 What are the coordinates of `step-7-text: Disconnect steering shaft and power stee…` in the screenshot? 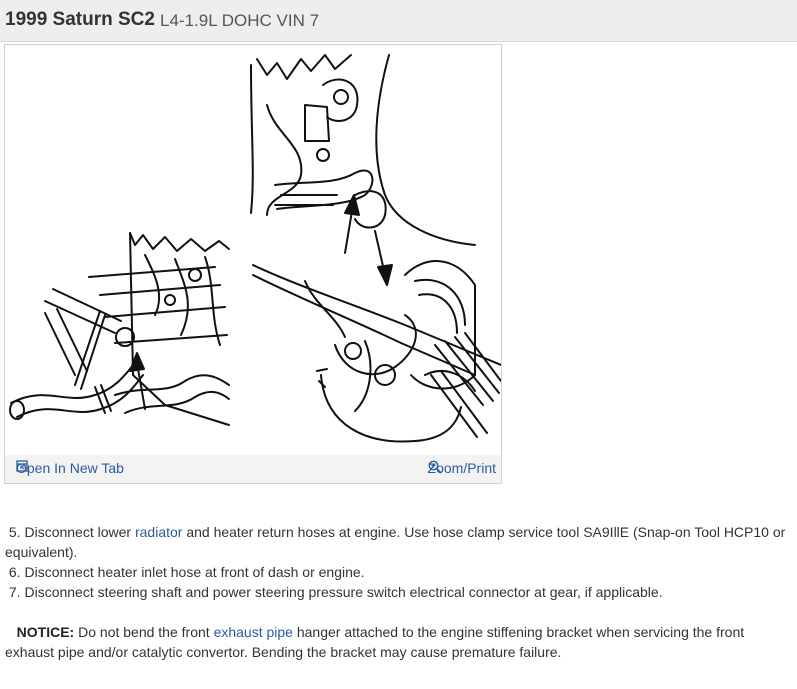 It's located at (343, 592).